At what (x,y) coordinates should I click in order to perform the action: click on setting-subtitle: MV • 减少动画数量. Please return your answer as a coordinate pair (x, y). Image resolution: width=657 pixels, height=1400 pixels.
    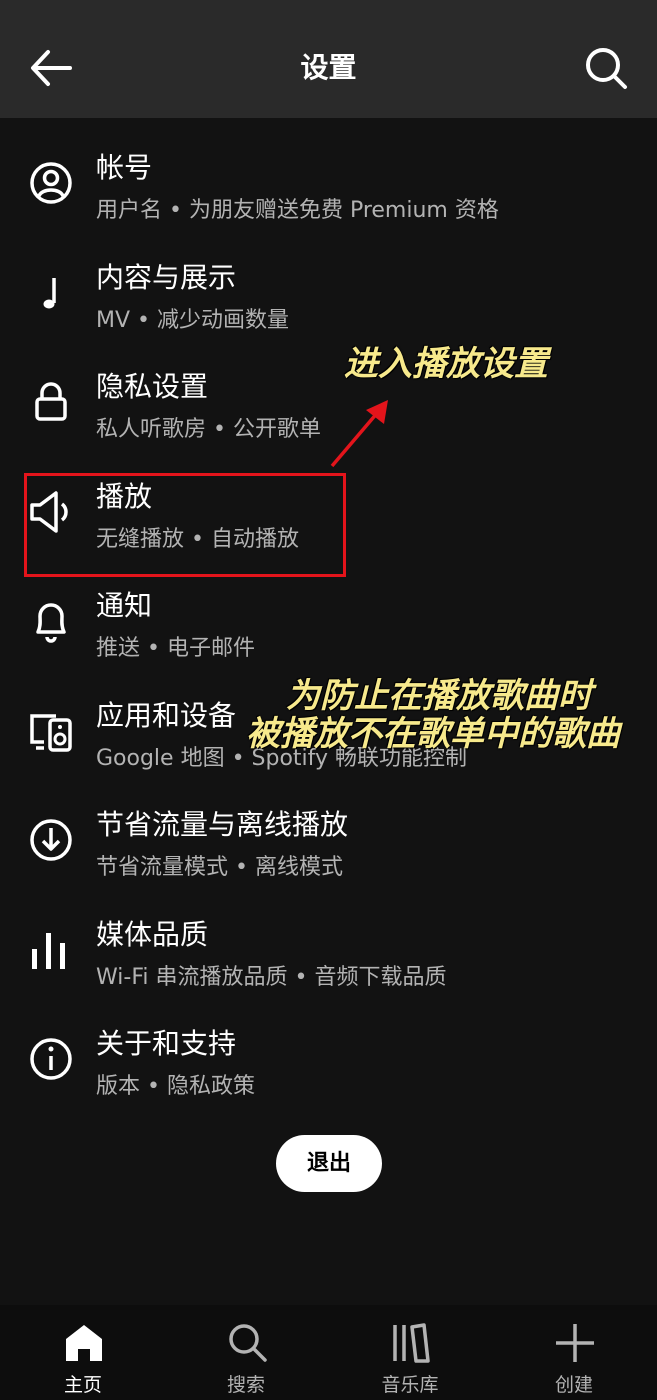
    Looking at the image, I should click on (192, 320).